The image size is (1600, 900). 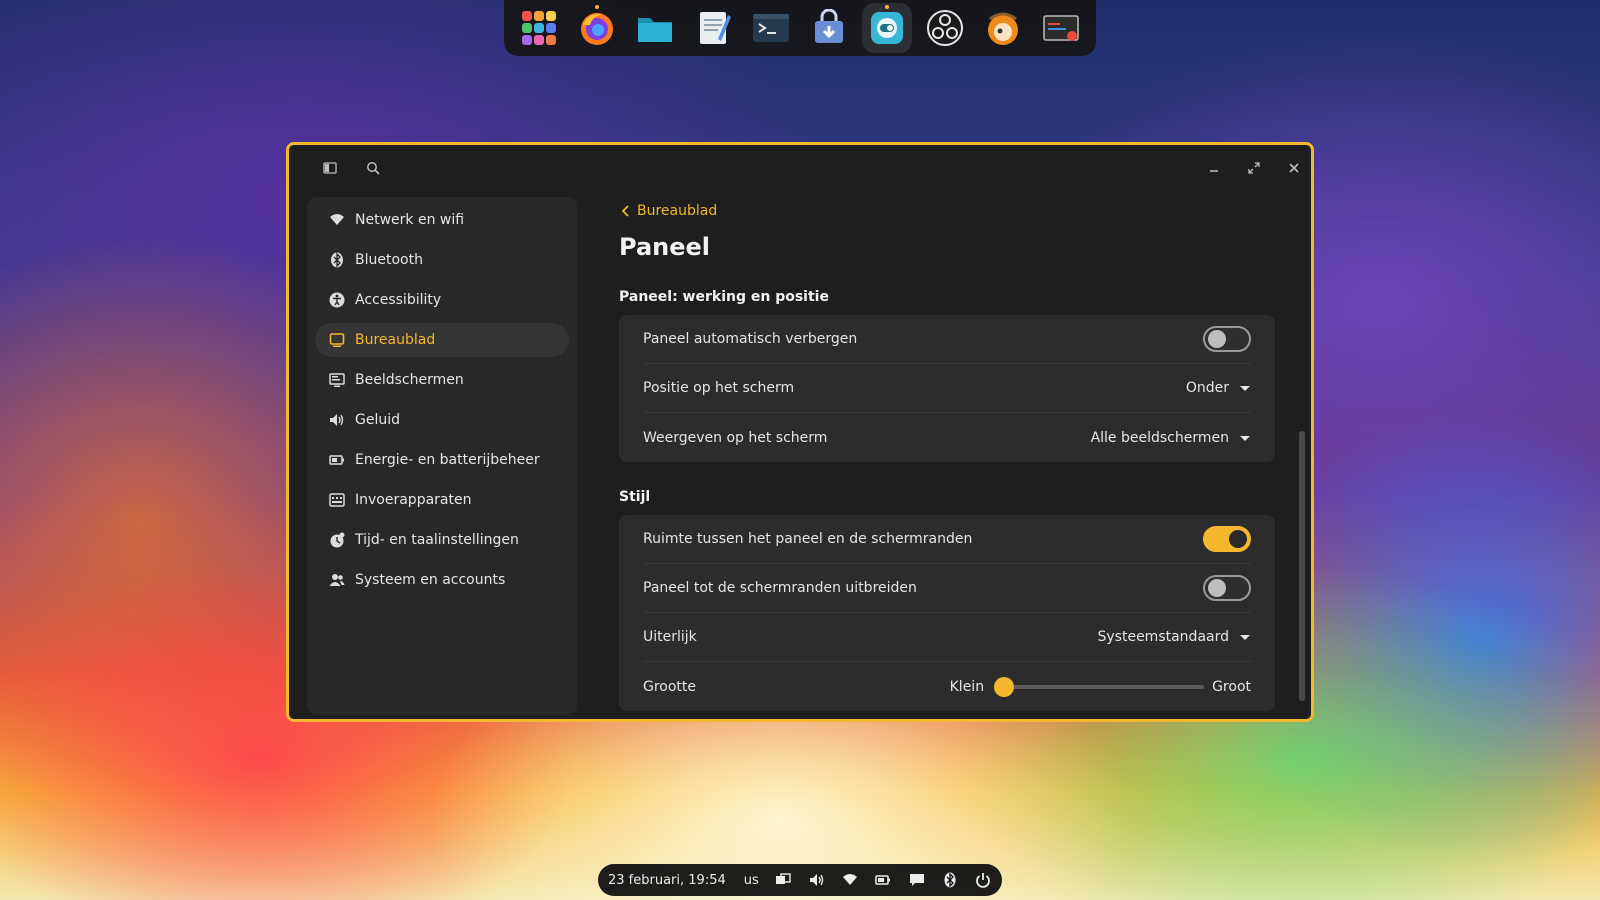 I want to click on section-title: Paneel: werking en positie, so click(x=724, y=297).